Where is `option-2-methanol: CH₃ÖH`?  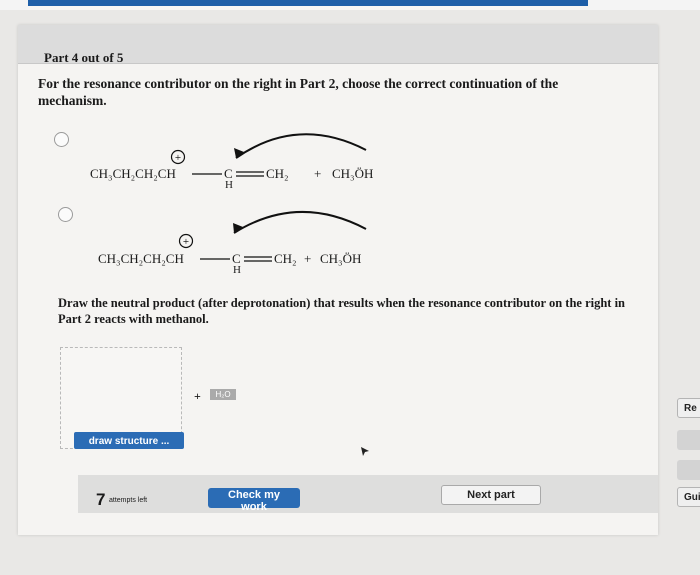
option-2-methanol: CH₃ÖH is located at coordinates (341, 258).